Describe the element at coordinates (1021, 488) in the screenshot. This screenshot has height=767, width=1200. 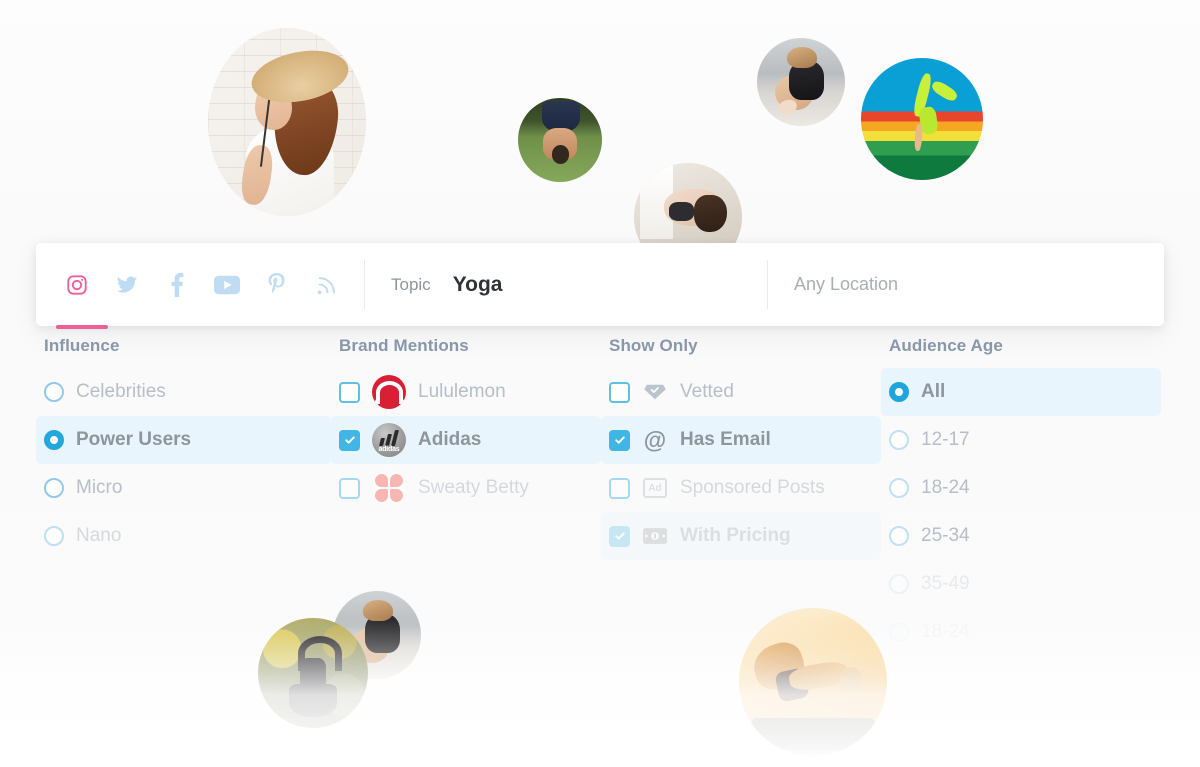
I see `filter-option-age-18-24: 18-24` at that location.